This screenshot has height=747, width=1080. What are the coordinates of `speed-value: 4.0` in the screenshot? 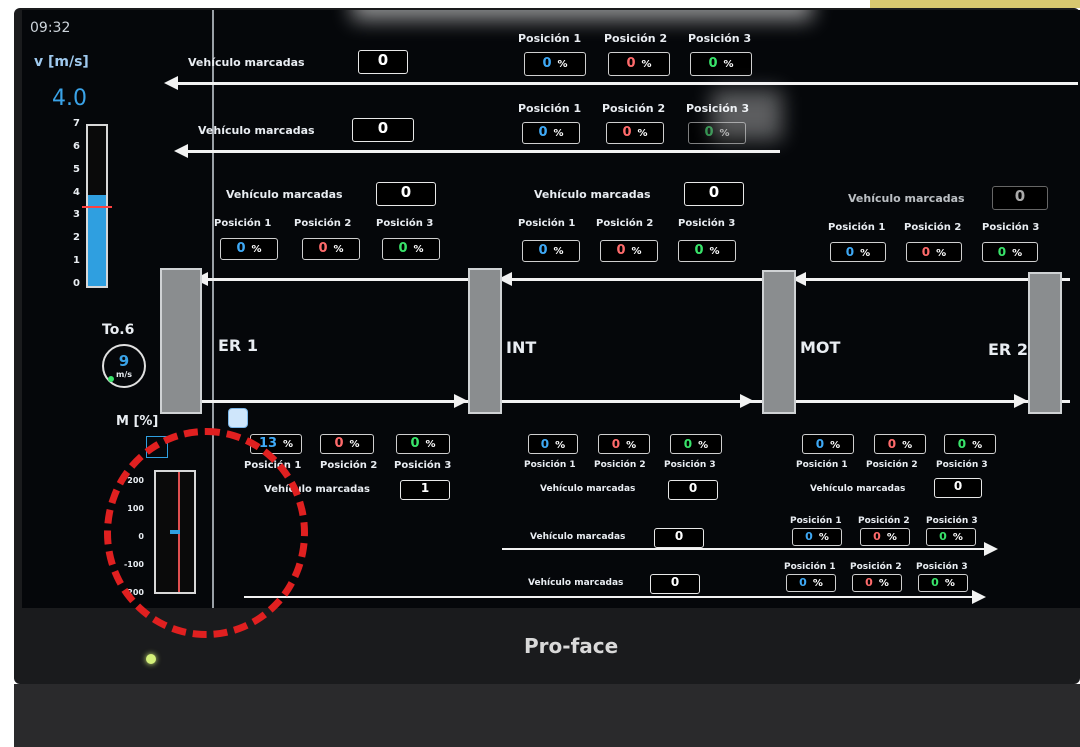 It's located at (69, 98).